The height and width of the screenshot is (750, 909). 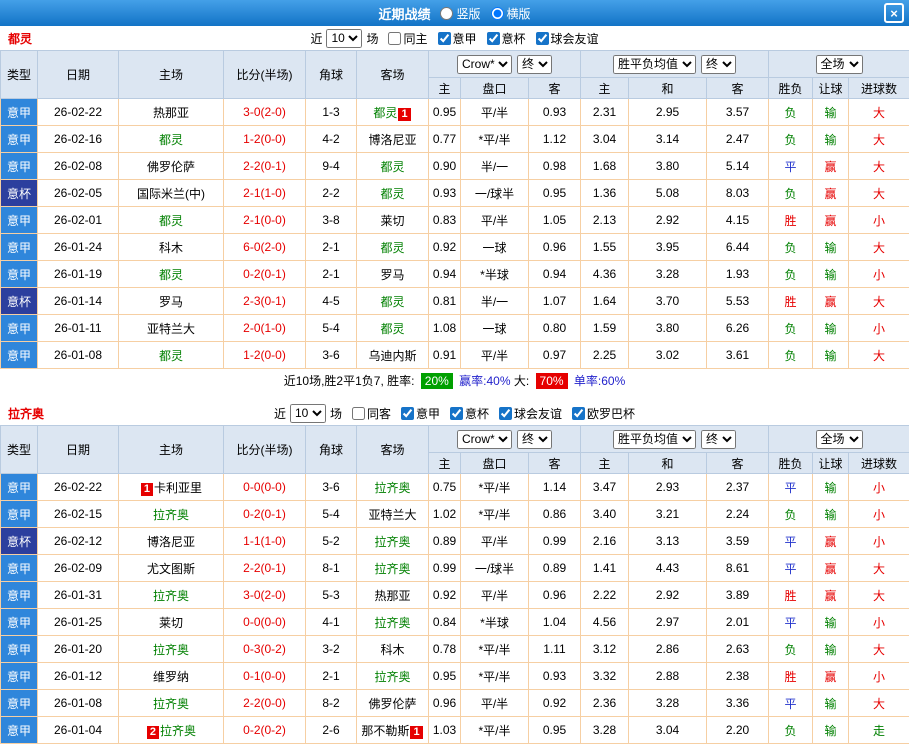 What do you see at coordinates (392, 487) in the screenshot?
I see `away-team-name: 拉齐奥` at bounding box center [392, 487].